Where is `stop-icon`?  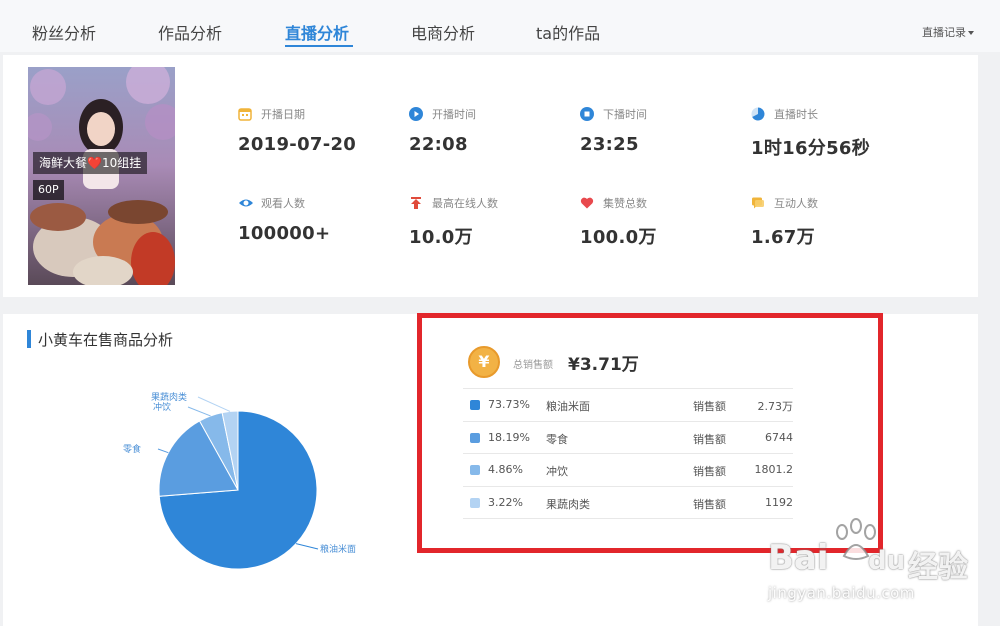
stop-icon is located at coordinates (587, 114).